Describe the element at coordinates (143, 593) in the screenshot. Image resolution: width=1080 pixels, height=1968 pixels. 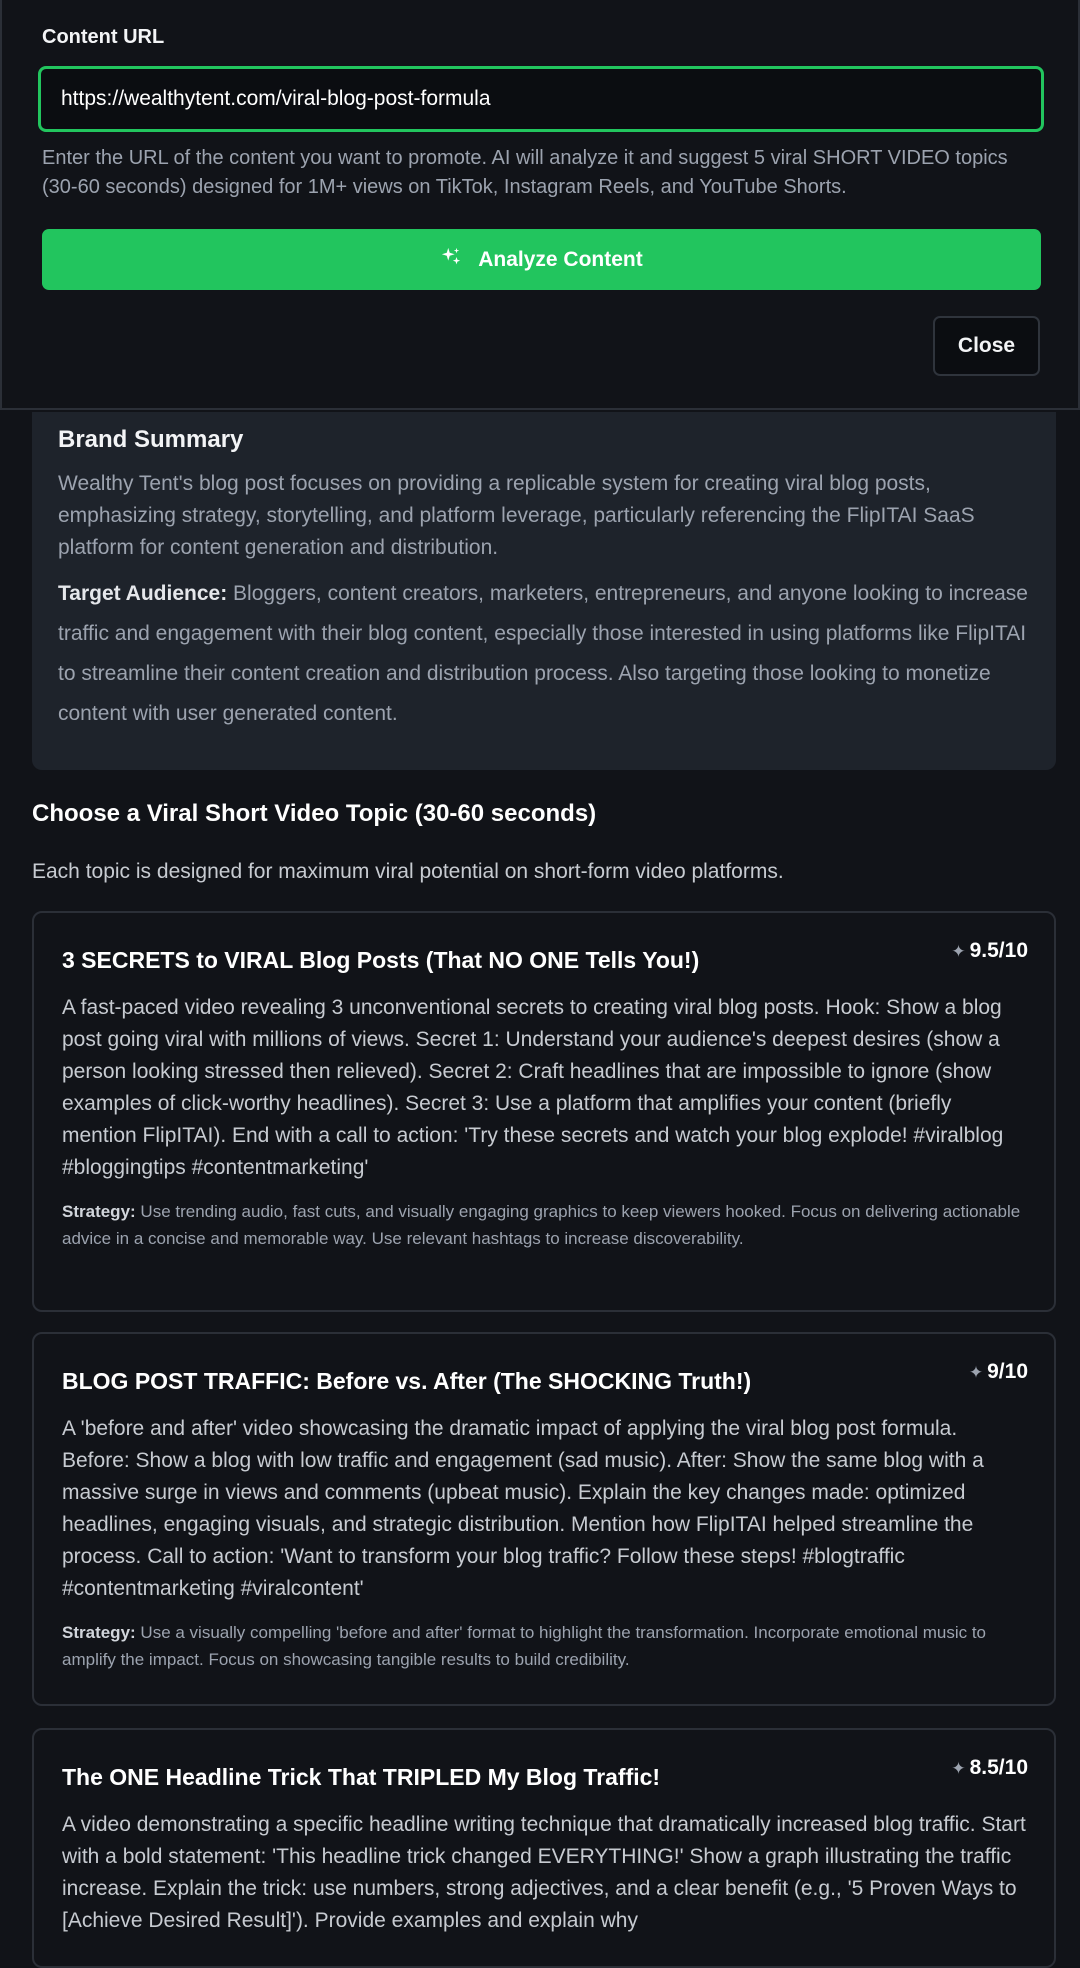
I see `target-audience-label: Target Audience:` at that location.